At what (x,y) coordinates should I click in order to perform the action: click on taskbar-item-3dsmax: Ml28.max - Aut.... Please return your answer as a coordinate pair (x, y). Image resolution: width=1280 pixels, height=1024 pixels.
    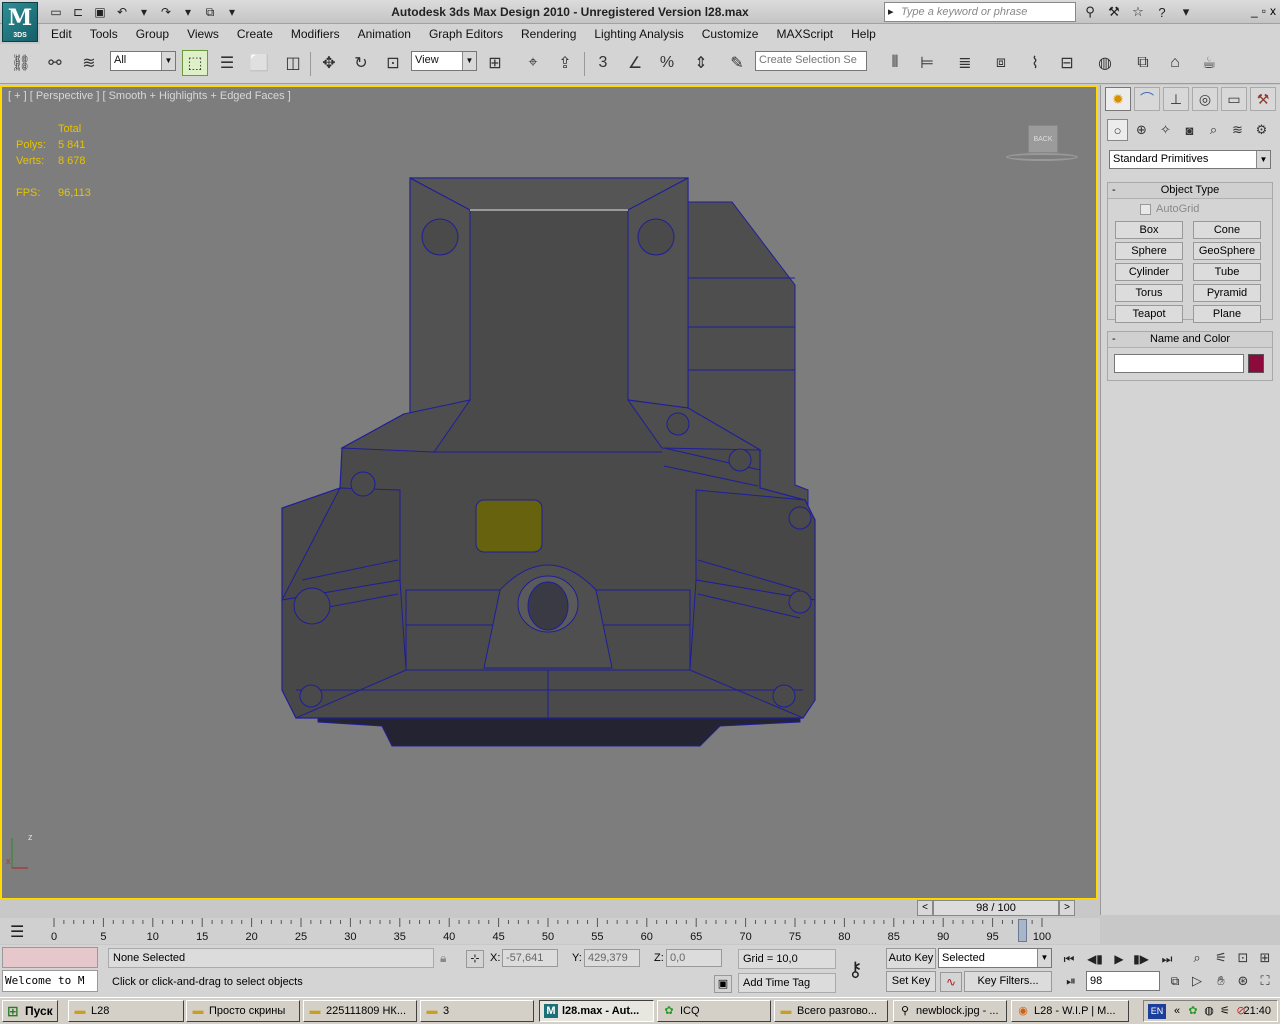
    Looking at the image, I should click on (596, 1011).